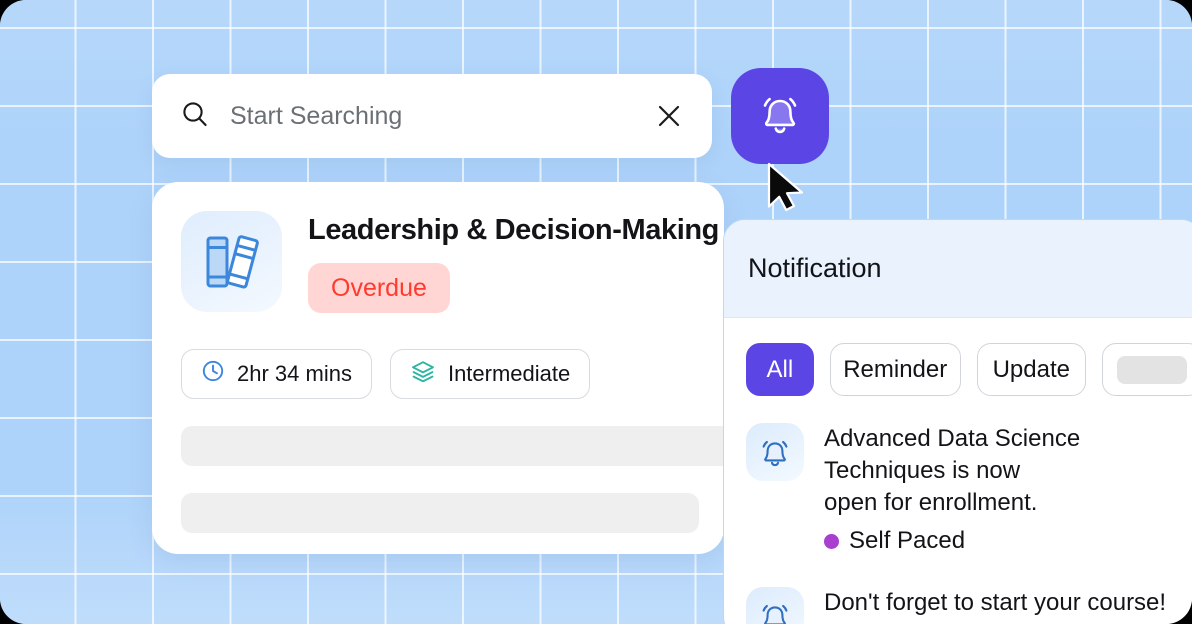 The image size is (1192, 624). What do you see at coordinates (231, 261) in the screenshot?
I see `books-icon` at bounding box center [231, 261].